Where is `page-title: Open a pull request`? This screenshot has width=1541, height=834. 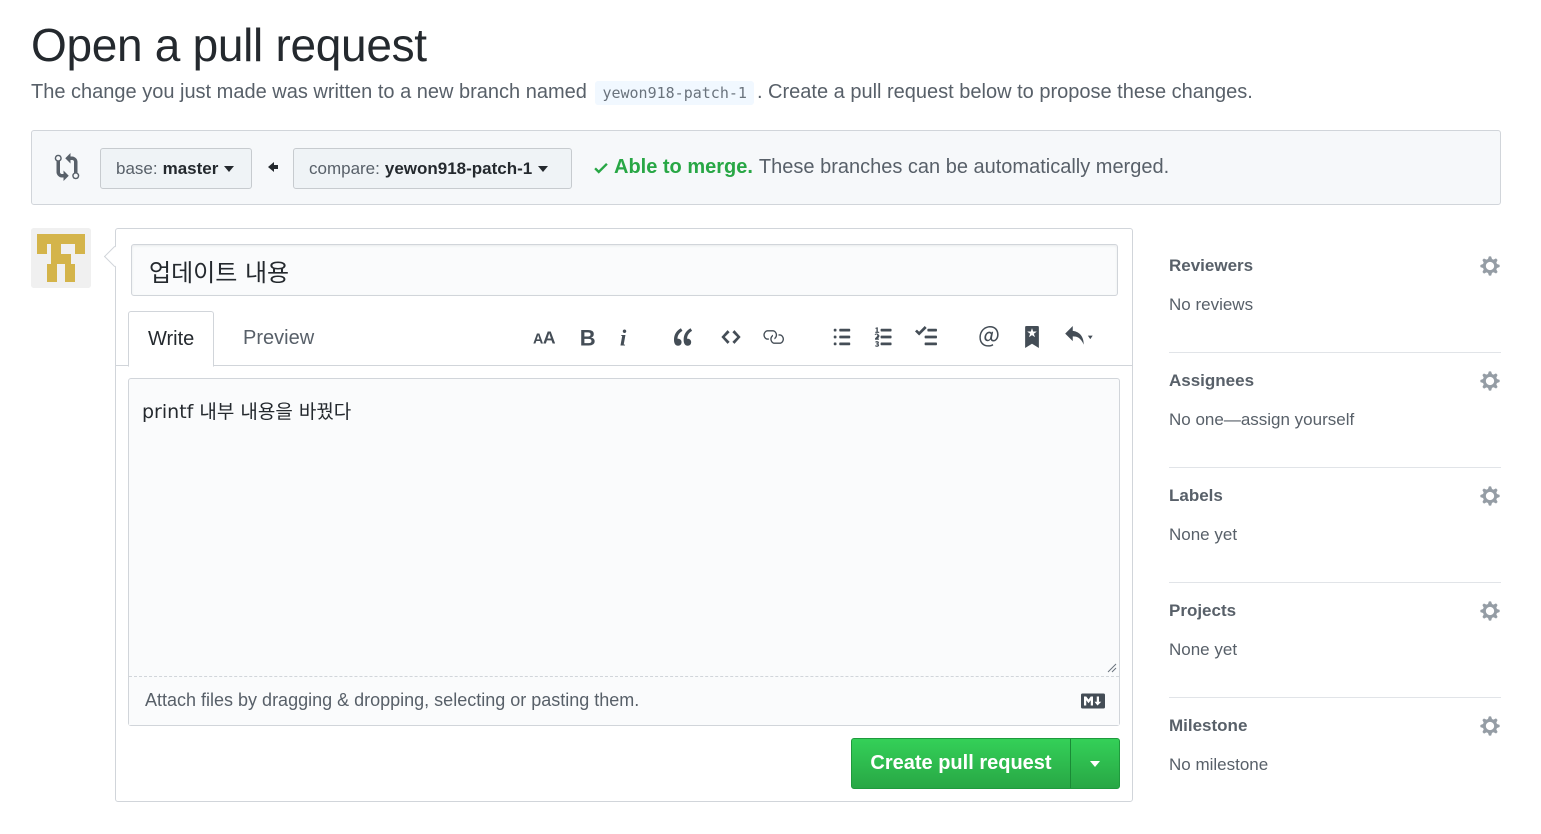 page-title: Open a pull request is located at coordinates (229, 45).